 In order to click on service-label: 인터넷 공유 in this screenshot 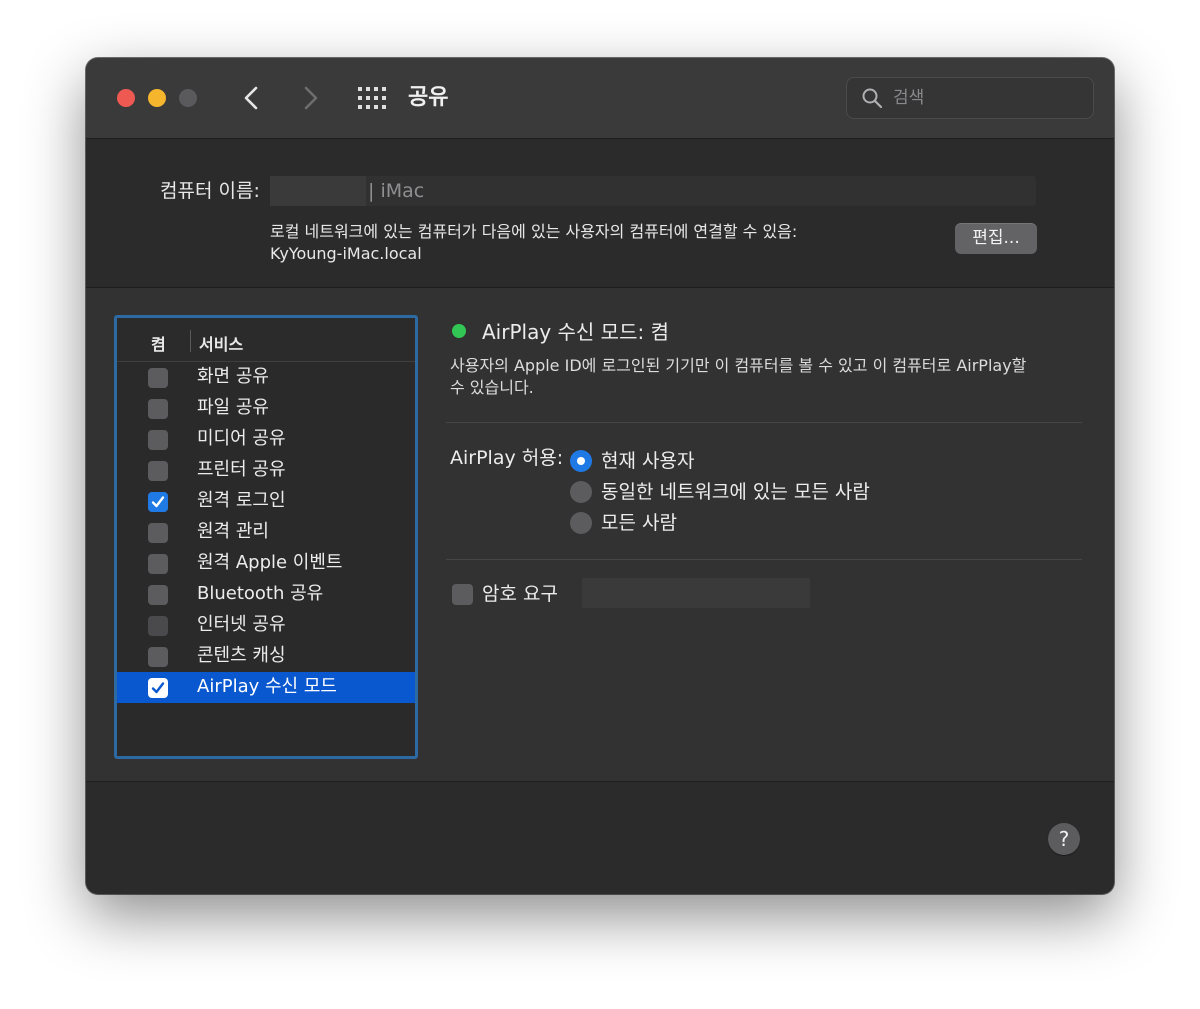, I will do `click(241, 624)`.